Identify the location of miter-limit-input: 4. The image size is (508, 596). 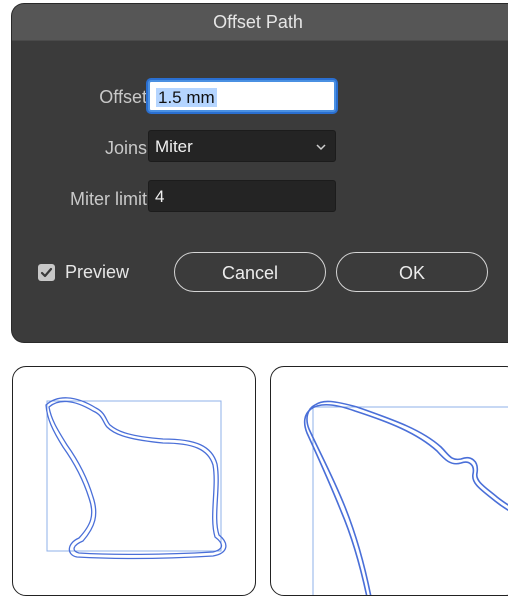
(242, 196).